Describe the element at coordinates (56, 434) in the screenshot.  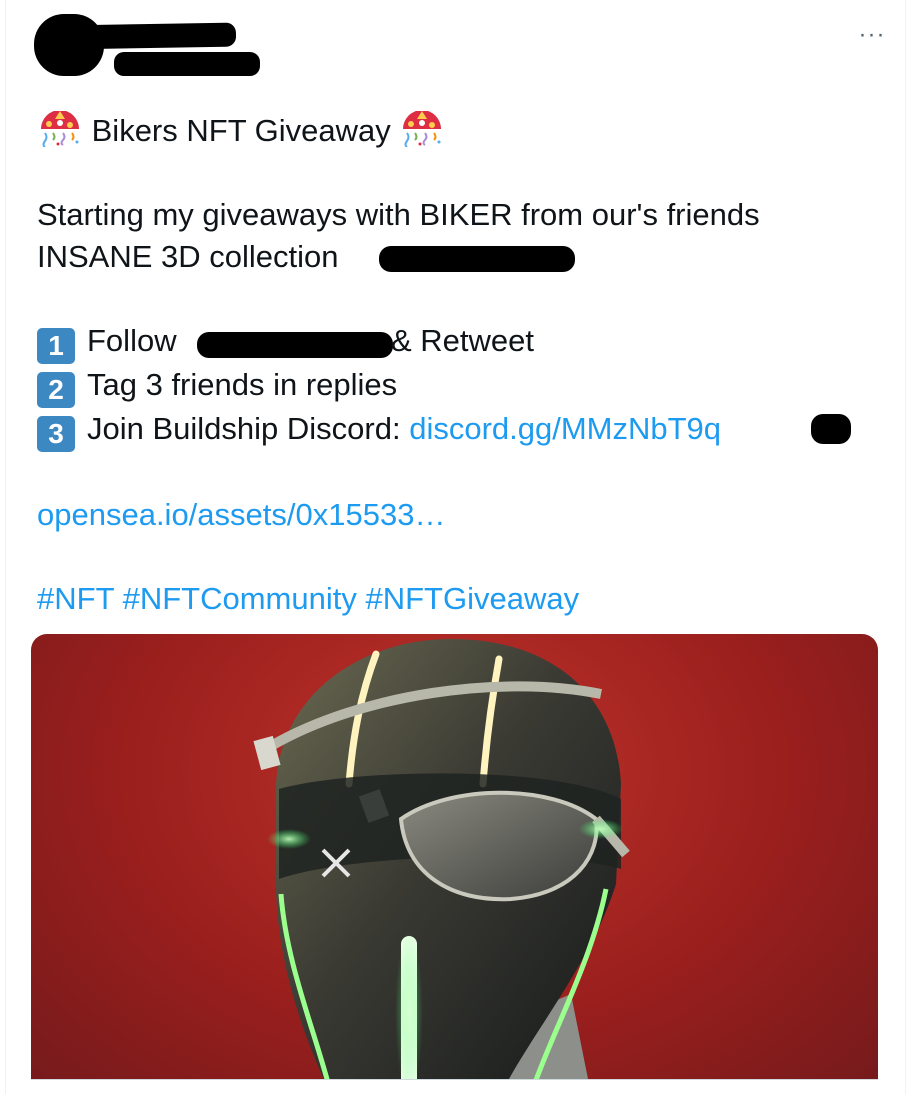
I see `keycap-3-icon: 3` at that location.